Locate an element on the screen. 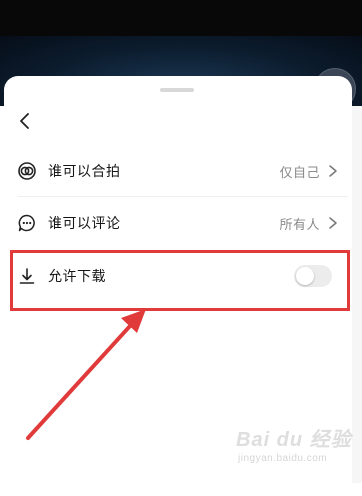 The height and width of the screenshot is (496, 362). baidu-watermark: Bai du 经验 jingyan.baidu.com is located at coordinates (296, 446).